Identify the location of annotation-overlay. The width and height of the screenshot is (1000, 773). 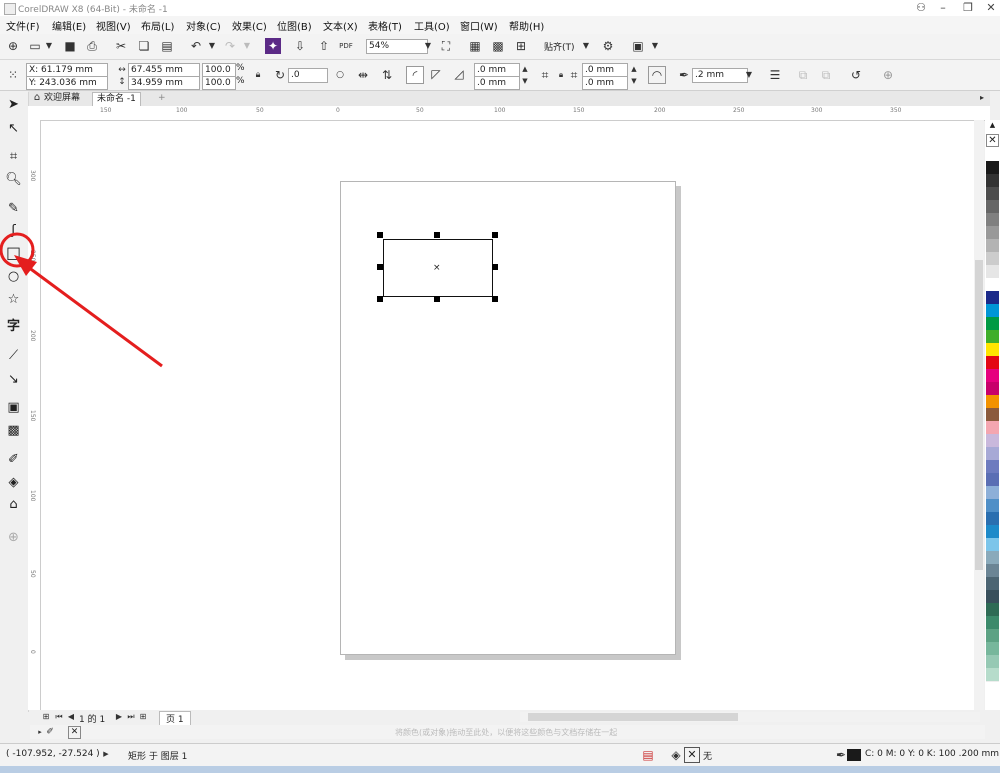
(81, 300).